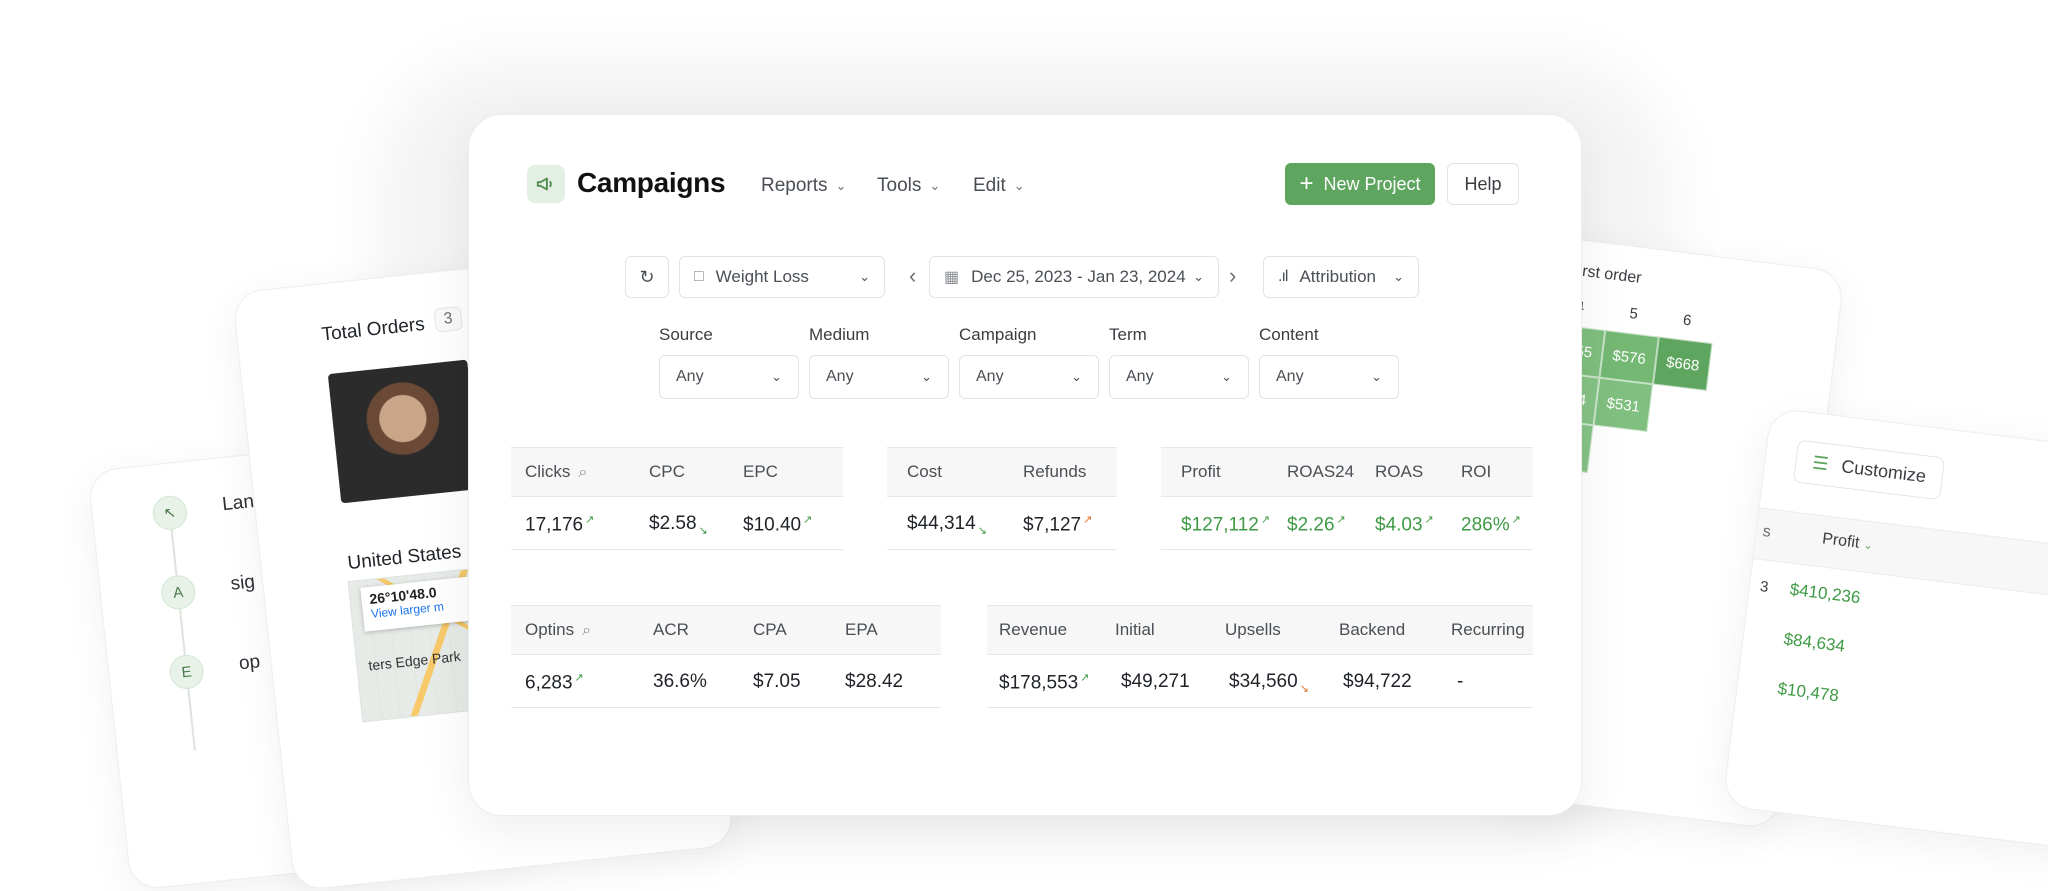  Describe the element at coordinates (1623, 404) in the screenshot. I see `heatmap-cell: $531` at that location.